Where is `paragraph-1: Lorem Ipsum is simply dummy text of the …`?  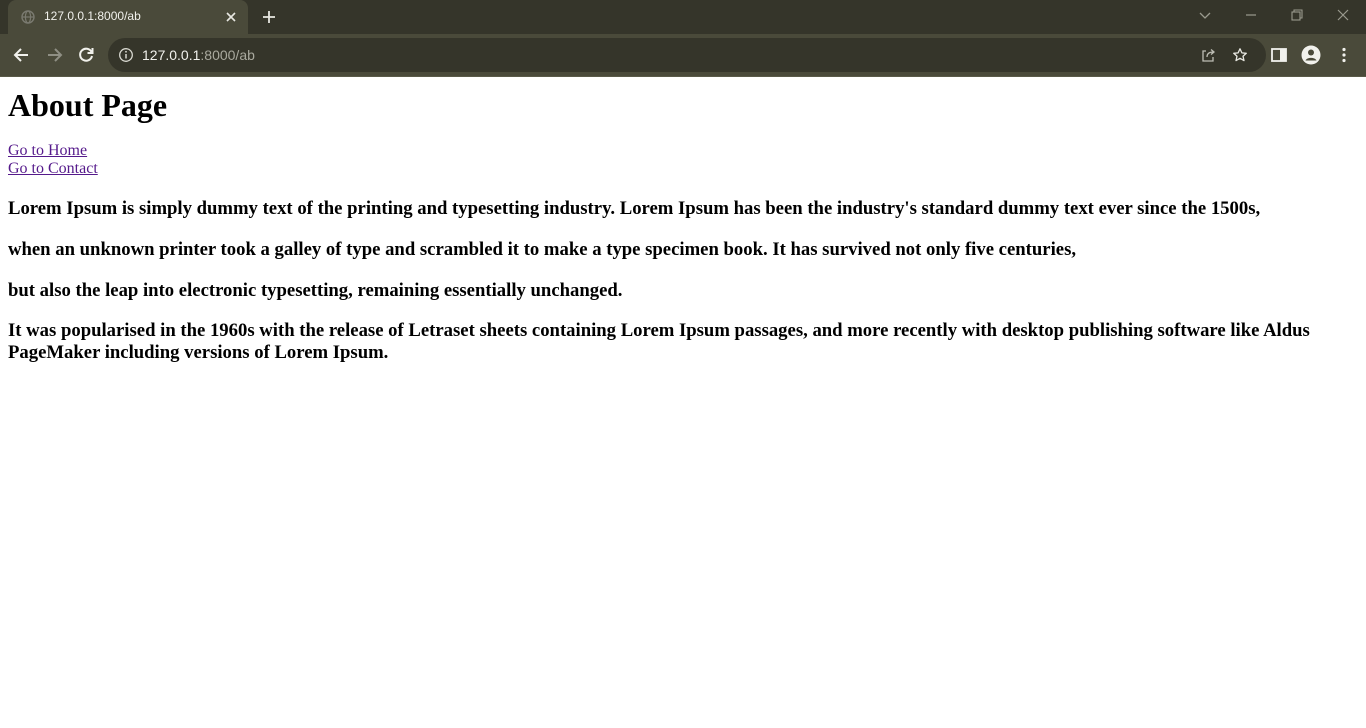
paragraph-1: Lorem Ipsum is simply dummy text of the … is located at coordinates (634, 208).